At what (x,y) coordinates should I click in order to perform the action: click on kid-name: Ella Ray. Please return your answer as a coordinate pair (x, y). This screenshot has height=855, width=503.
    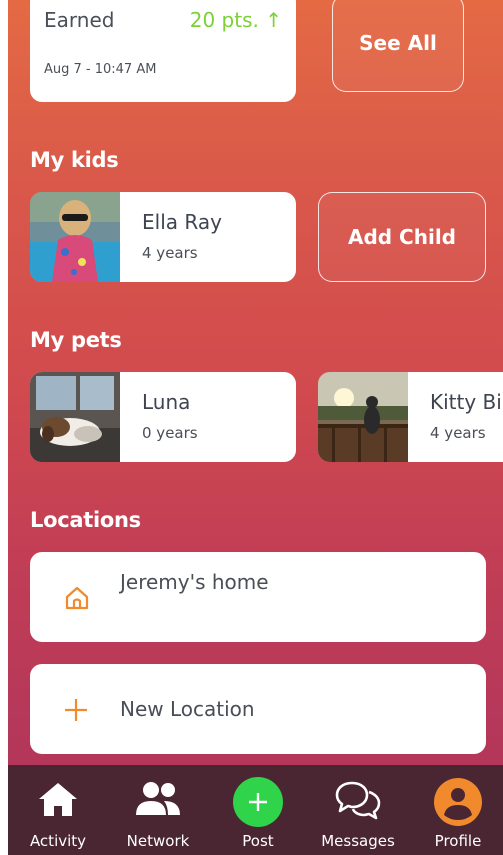
    Looking at the image, I should click on (182, 222).